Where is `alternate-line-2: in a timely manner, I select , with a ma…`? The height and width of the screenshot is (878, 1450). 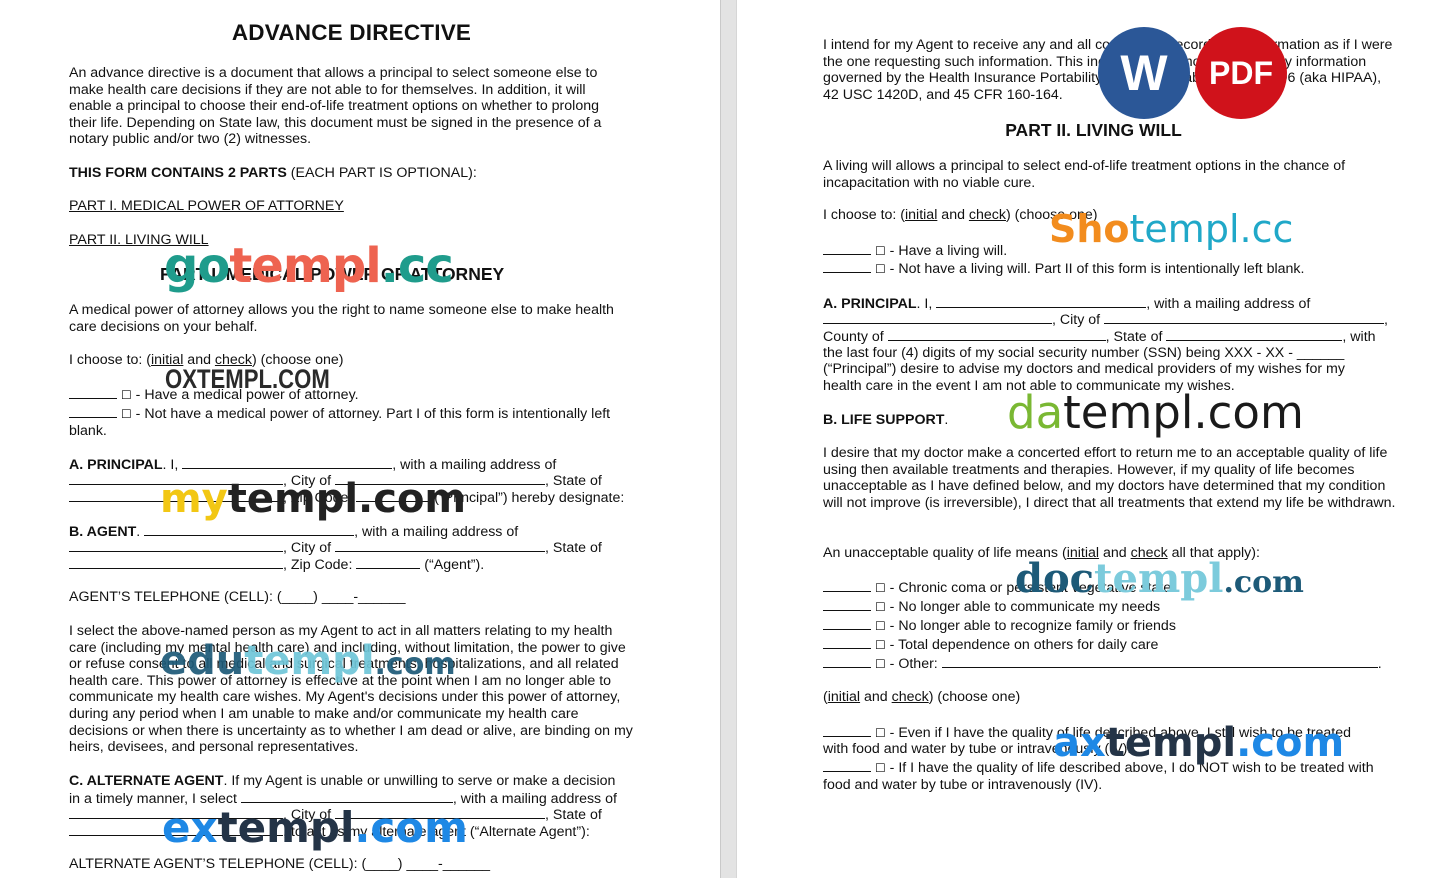
alternate-line-2: in a timely manner, I select , with a ma… is located at coordinates (343, 799).